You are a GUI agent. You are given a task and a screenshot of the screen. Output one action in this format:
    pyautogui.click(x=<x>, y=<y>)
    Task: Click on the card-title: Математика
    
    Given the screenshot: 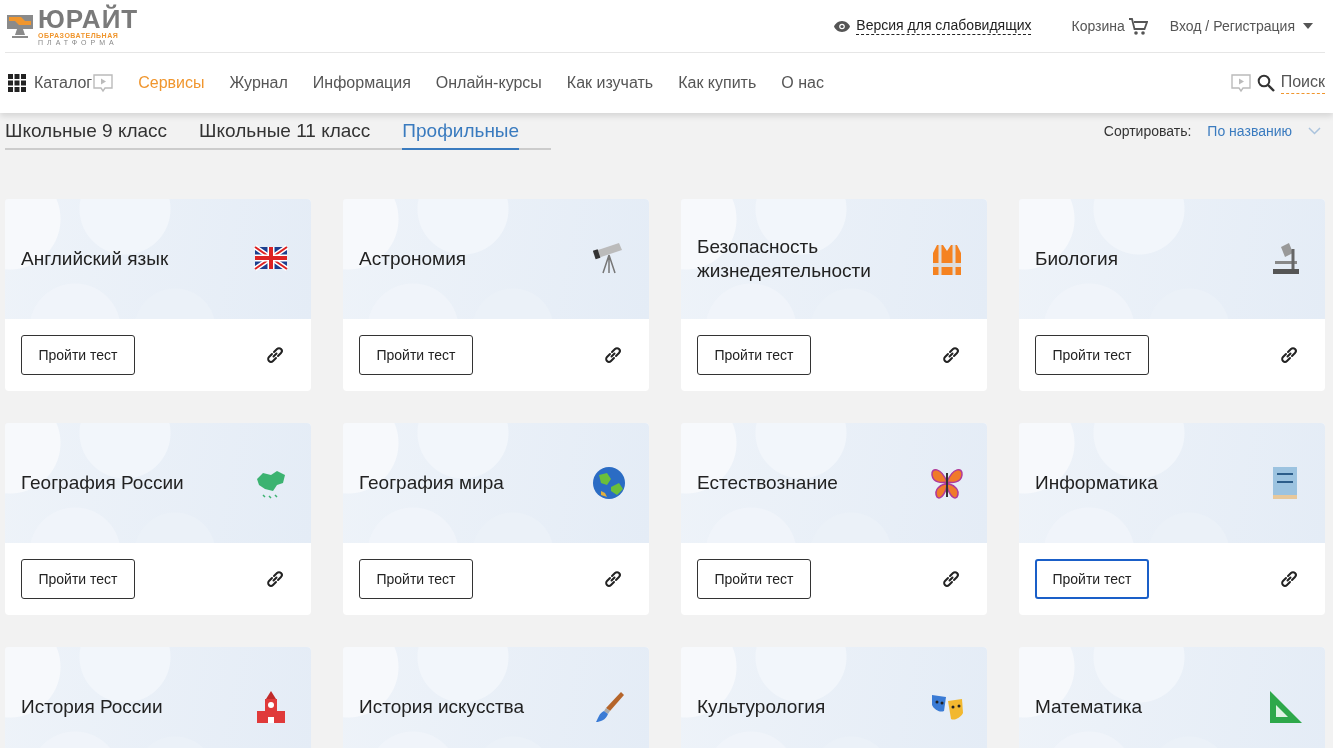 What is the action you would take?
    pyautogui.click(x=1089, y=707)
    